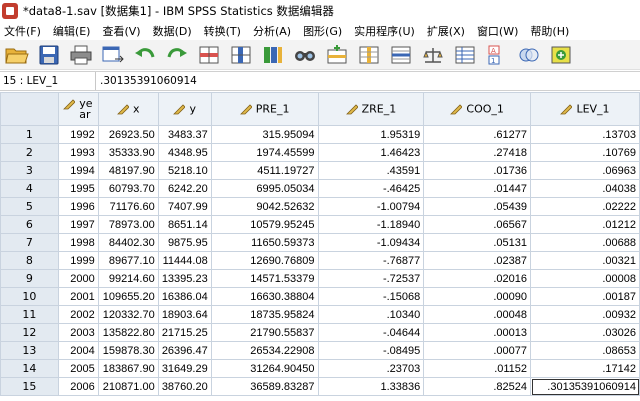  Describe the element at coordinates (477, 134) in the screenshot. I see `cell-coo-1: .61277` at that location.